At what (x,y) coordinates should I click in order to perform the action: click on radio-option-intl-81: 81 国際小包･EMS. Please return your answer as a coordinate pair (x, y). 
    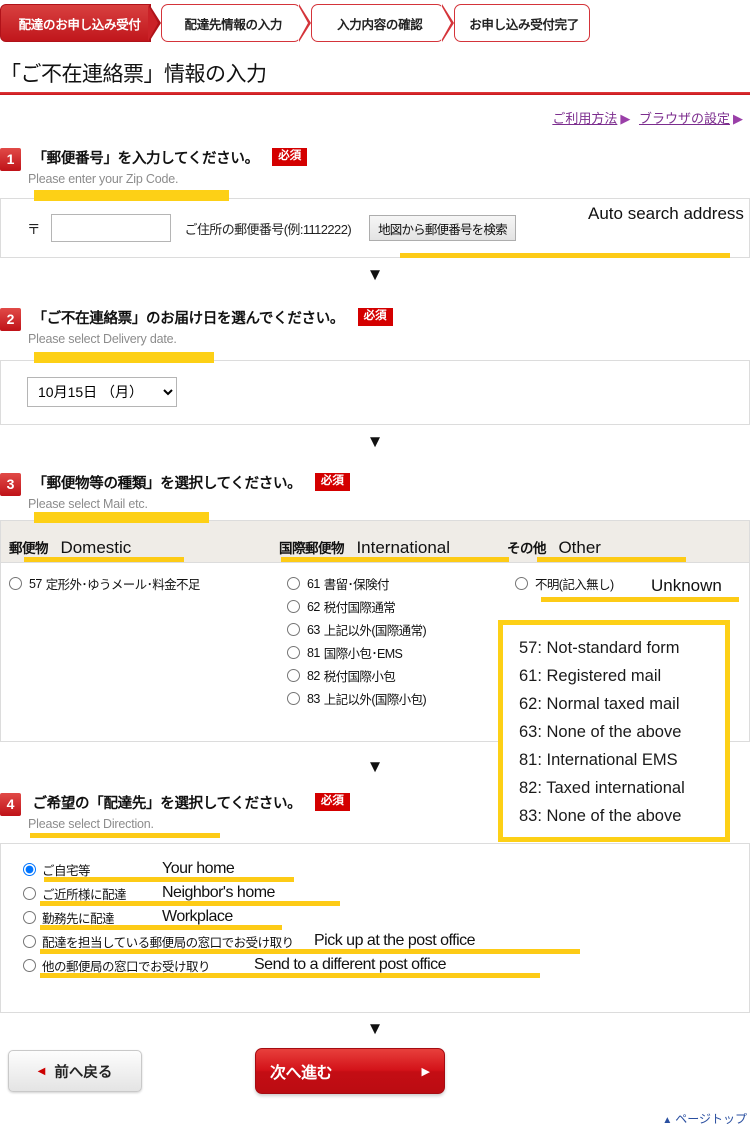
    Looking at the image, I should click on (393, 652).